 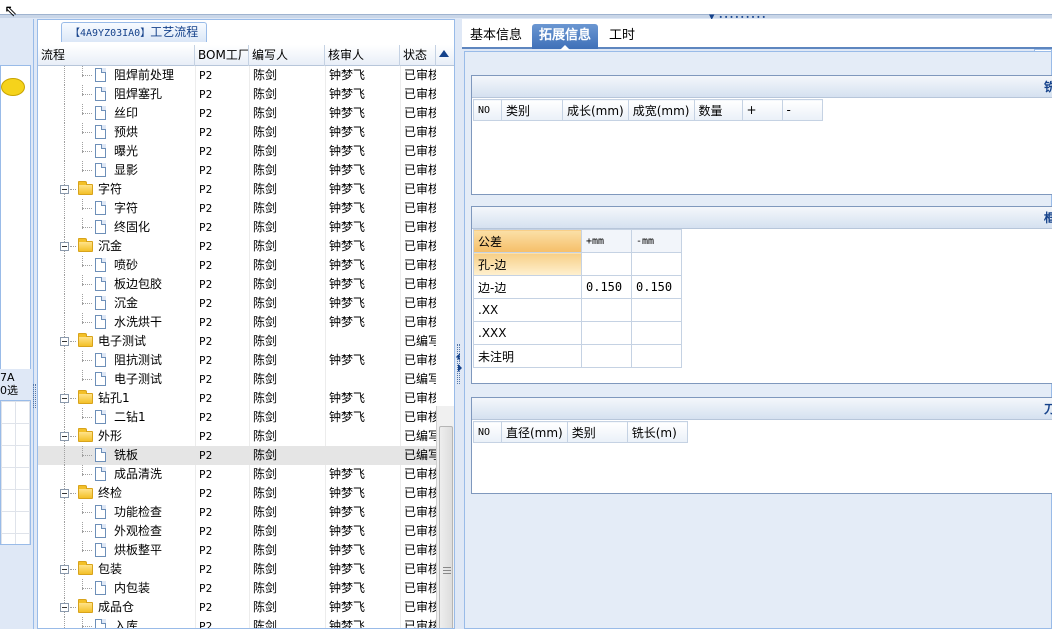 What do you see at coordinates (718, 110) in the screenshot?
I see `milling-col-quantity: 数量` at bounding box center [718, 110].